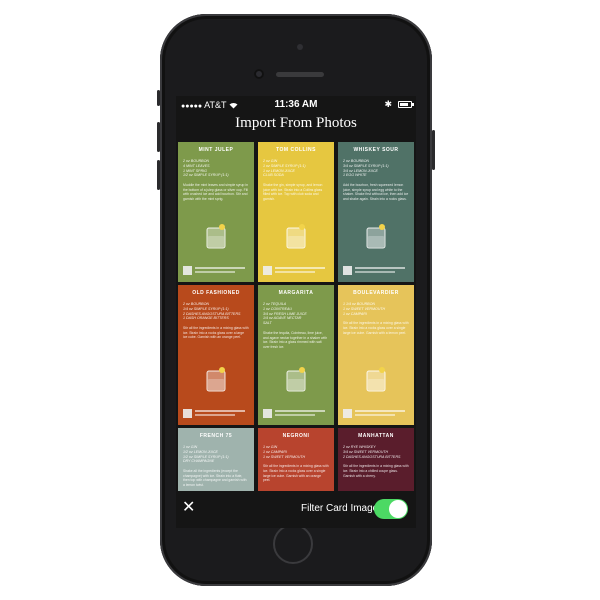 The width and height of the screenshot is (600, 600). Describe the element at coordinates (216, 293) in the screenshot. I see `card-title: OLD FASHIONED` at that location.